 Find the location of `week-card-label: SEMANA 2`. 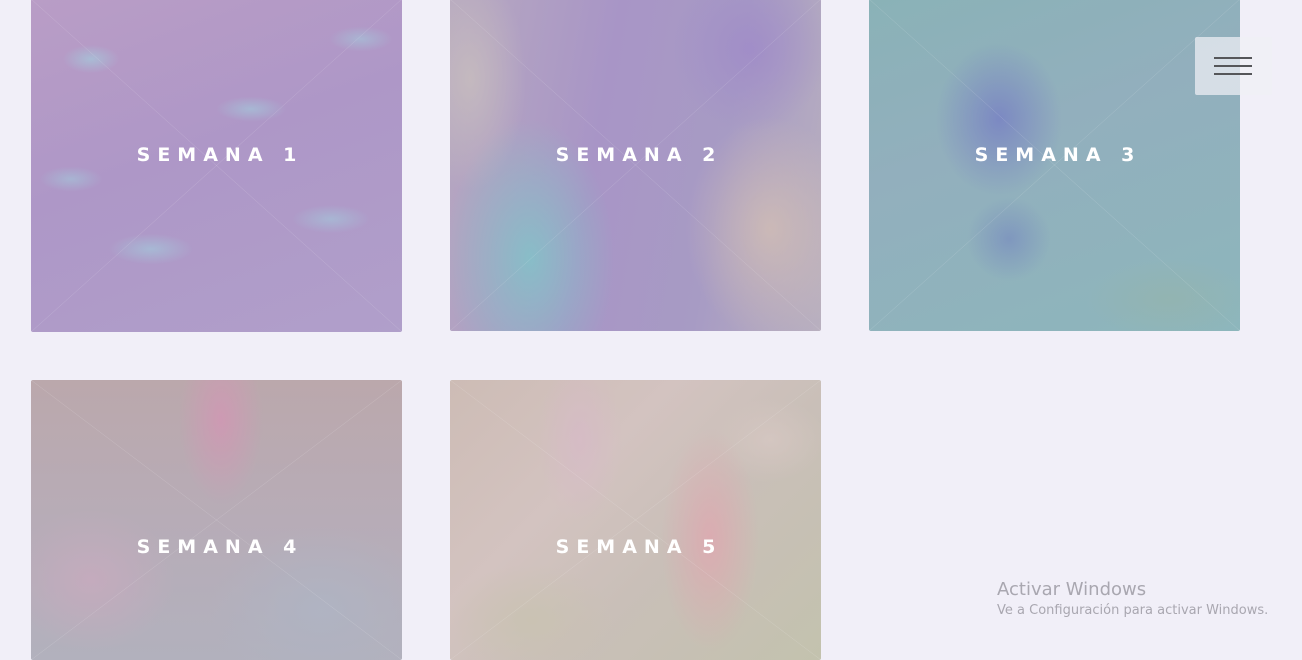

week-card-label: SEMANA 2 is located at coordinates (639, 155).